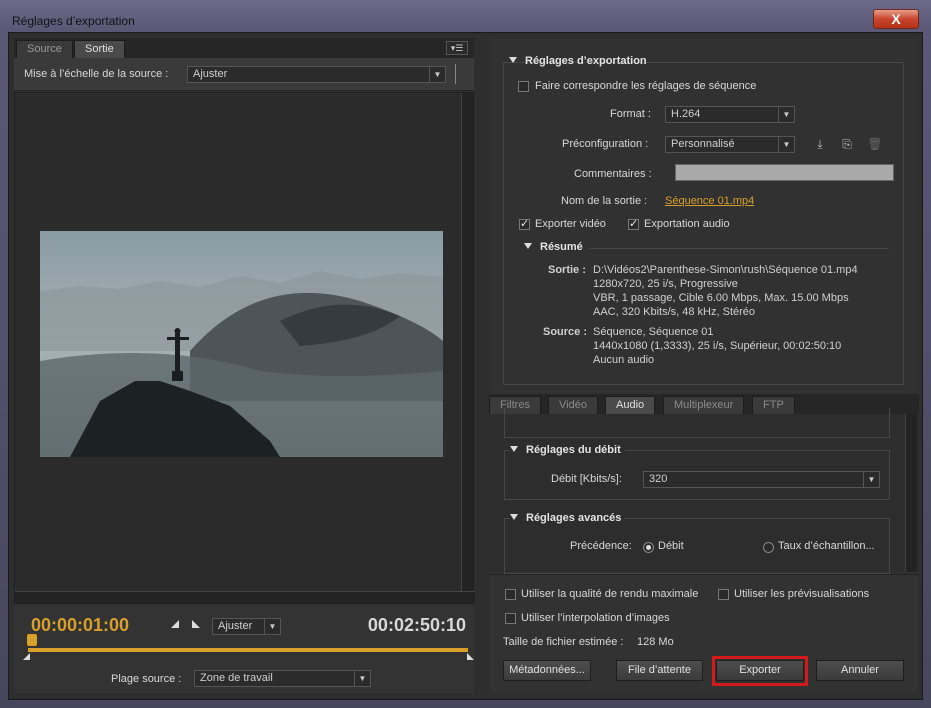 This screenshot has height=708, width=931. Describe the element at coordinates (784, 172) in the screenshot. I see `comments-input` at that location.